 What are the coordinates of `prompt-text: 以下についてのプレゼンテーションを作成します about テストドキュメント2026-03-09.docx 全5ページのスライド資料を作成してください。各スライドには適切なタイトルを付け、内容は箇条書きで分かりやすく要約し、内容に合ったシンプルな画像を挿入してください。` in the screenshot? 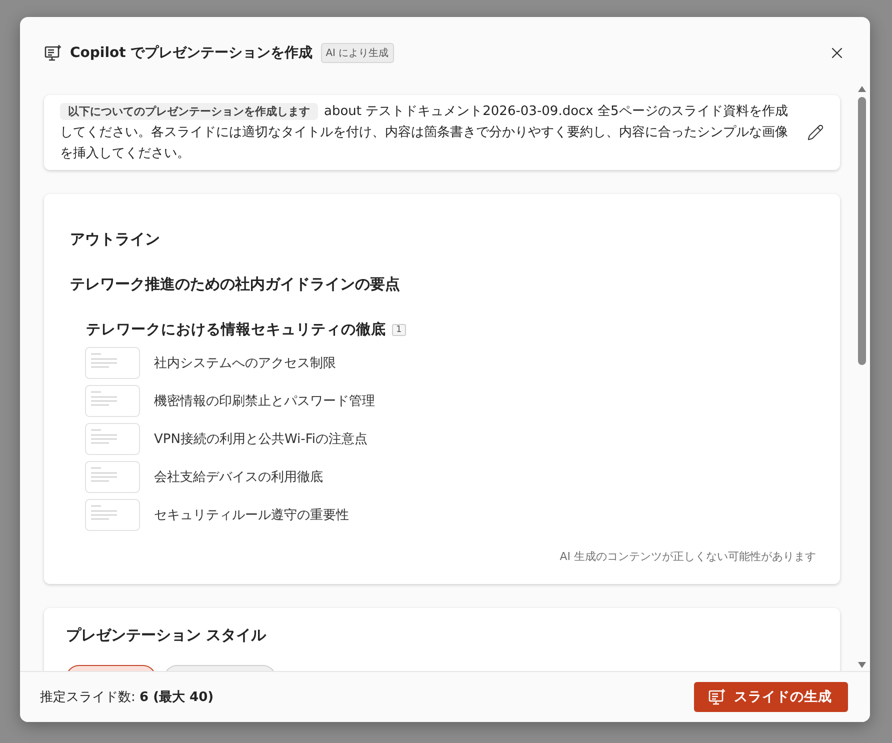 It's located at (424, 132).